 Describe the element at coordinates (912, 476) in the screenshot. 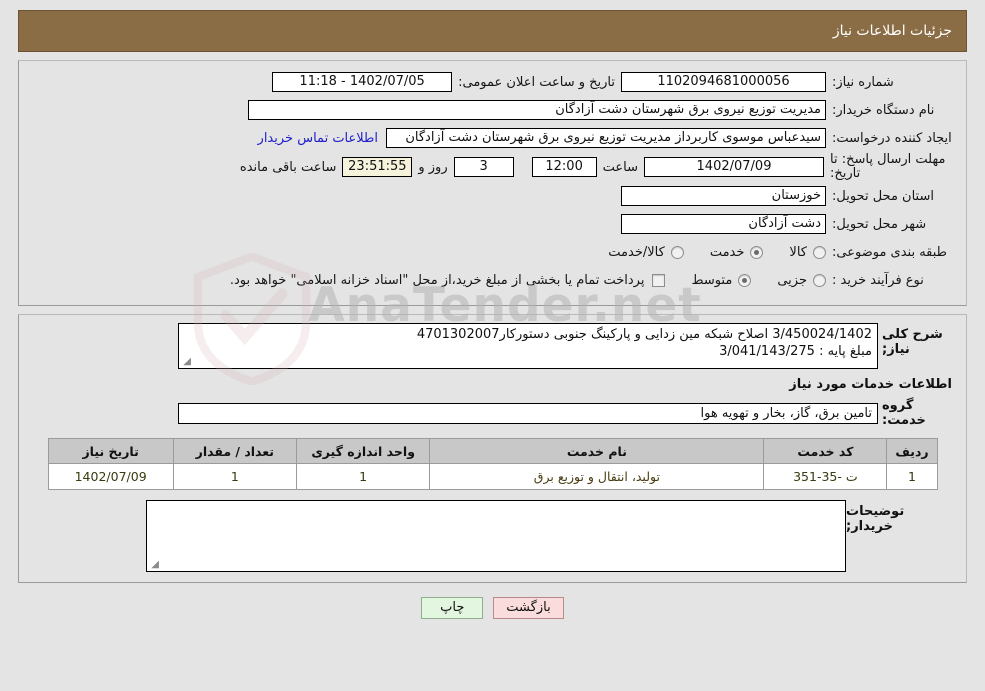

I see `cell-row-no: 1` at that location.